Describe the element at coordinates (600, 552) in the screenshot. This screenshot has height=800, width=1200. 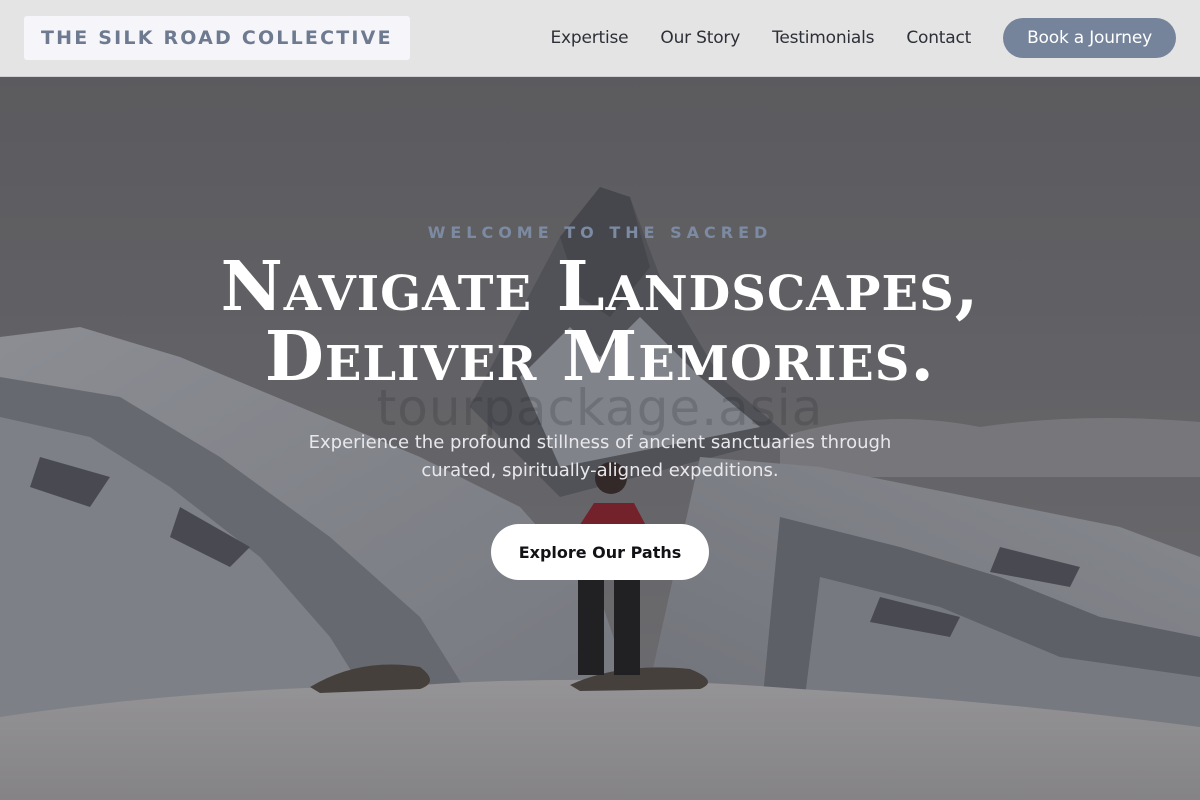
I see `explore-paths-button: Explore Our Paths` at that location.